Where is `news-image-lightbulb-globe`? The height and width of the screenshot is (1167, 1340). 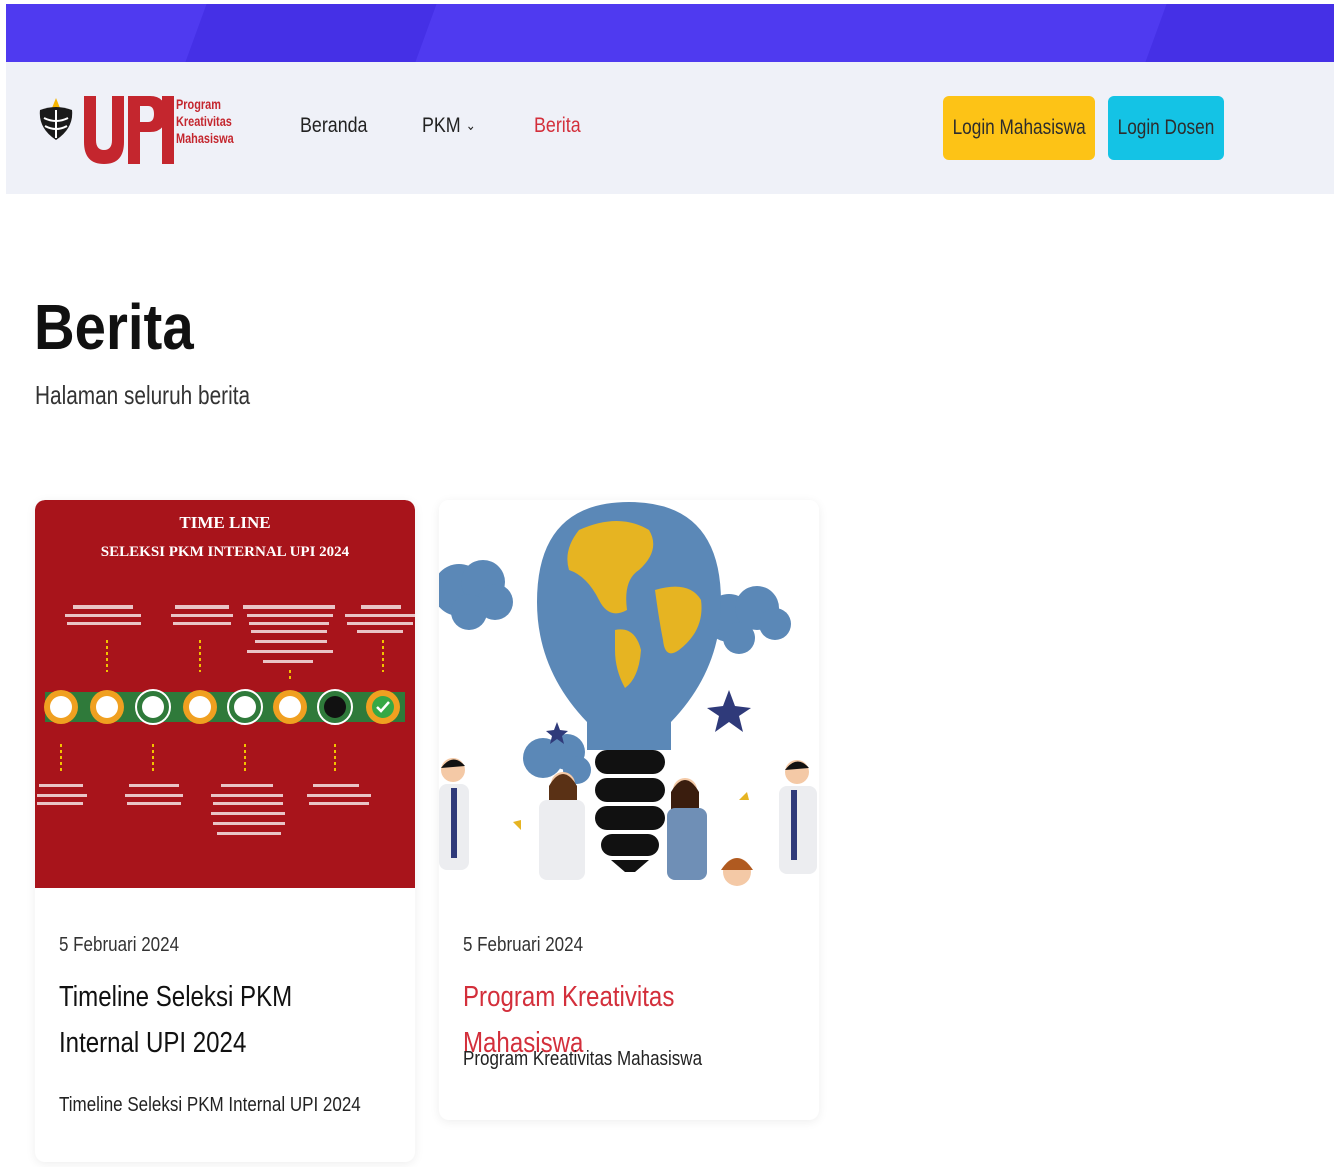
news-image-lightbulb-globe is located at coordinates (629, 694).